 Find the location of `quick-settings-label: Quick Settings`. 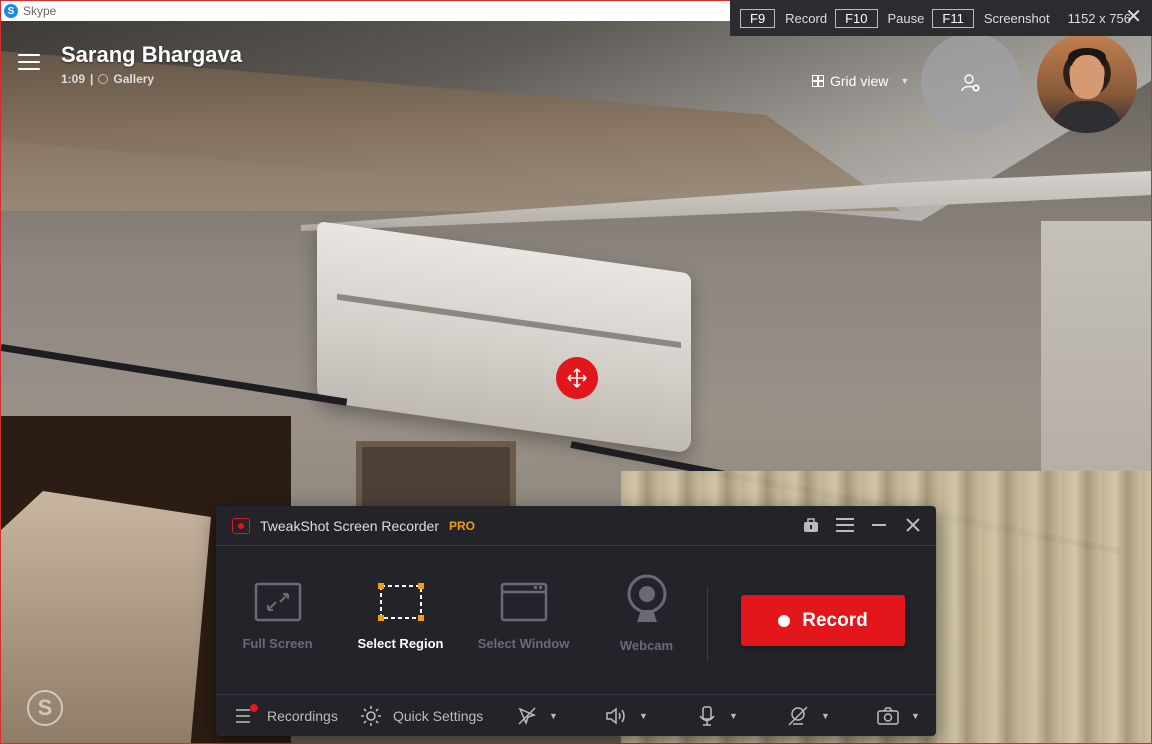

quick-settings-label: Quick Settings is located at coordinates (438, 715).